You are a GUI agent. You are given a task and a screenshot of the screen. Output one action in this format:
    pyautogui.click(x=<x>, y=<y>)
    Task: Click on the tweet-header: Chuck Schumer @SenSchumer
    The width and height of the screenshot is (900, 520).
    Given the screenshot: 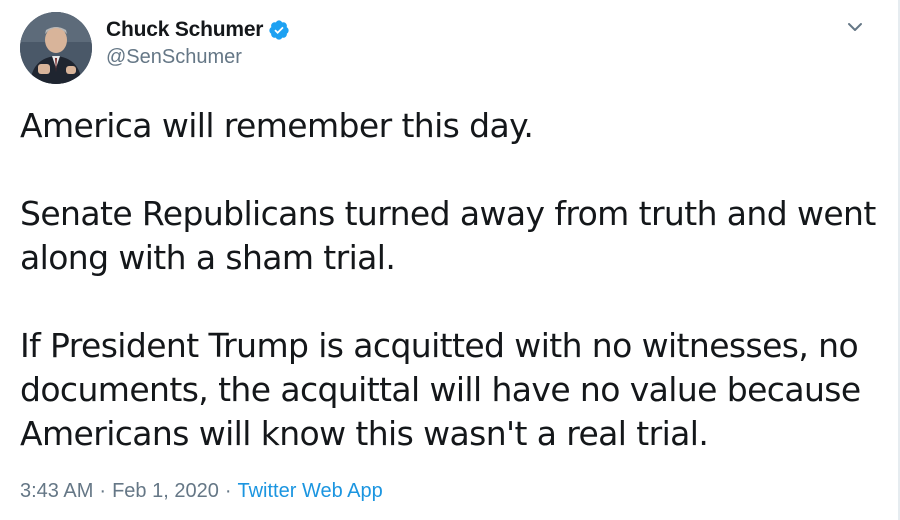 What is the action you would take?
    pyautogui.click(x=155, y=48)
    